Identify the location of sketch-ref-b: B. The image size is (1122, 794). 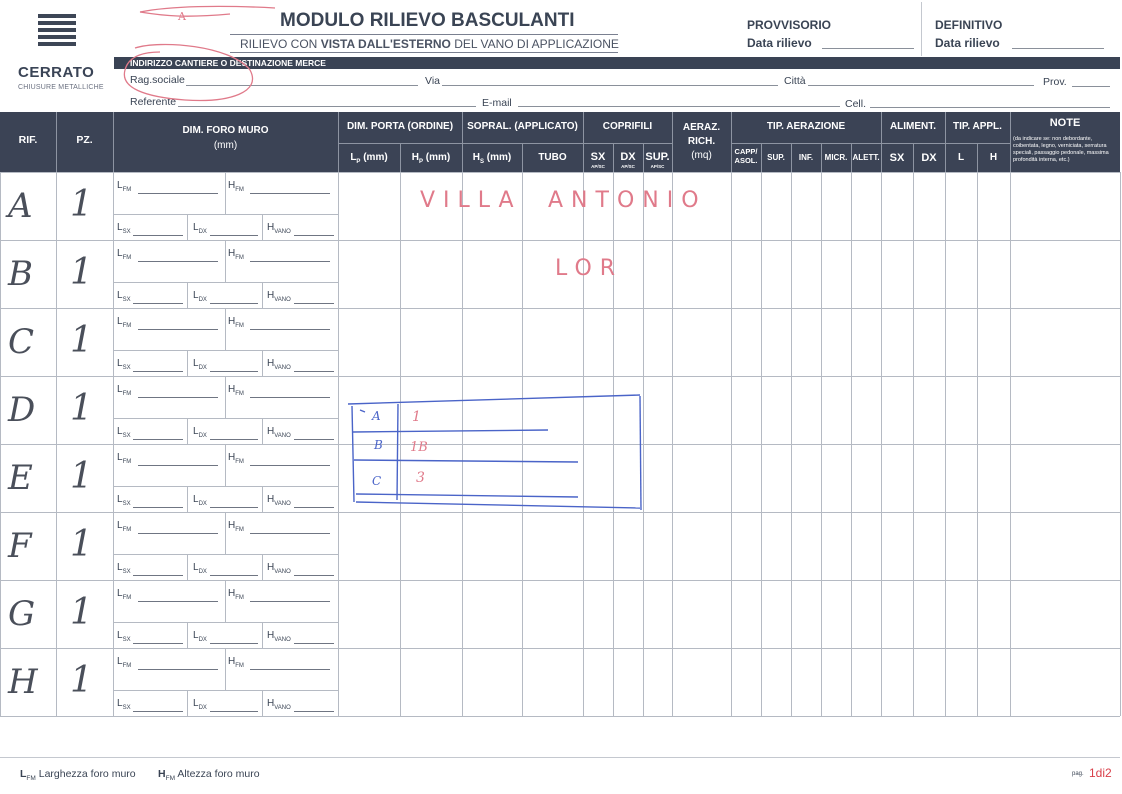
(378, 445).